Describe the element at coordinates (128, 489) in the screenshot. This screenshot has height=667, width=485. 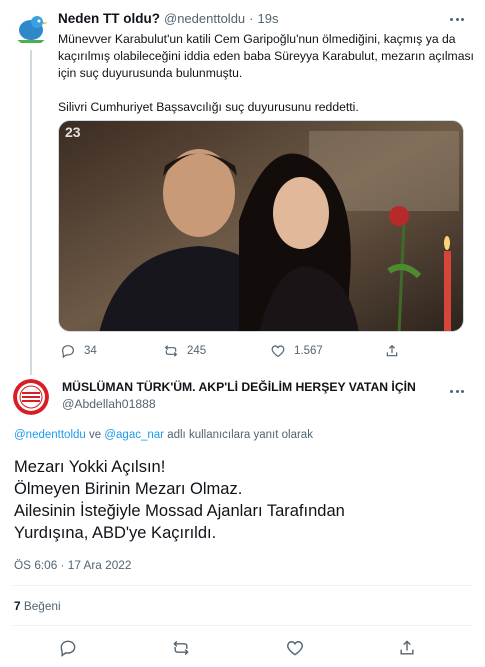
I see `tweet-body-line: Ölmeyen Birinin Mezarı Olmaz.` at that location.